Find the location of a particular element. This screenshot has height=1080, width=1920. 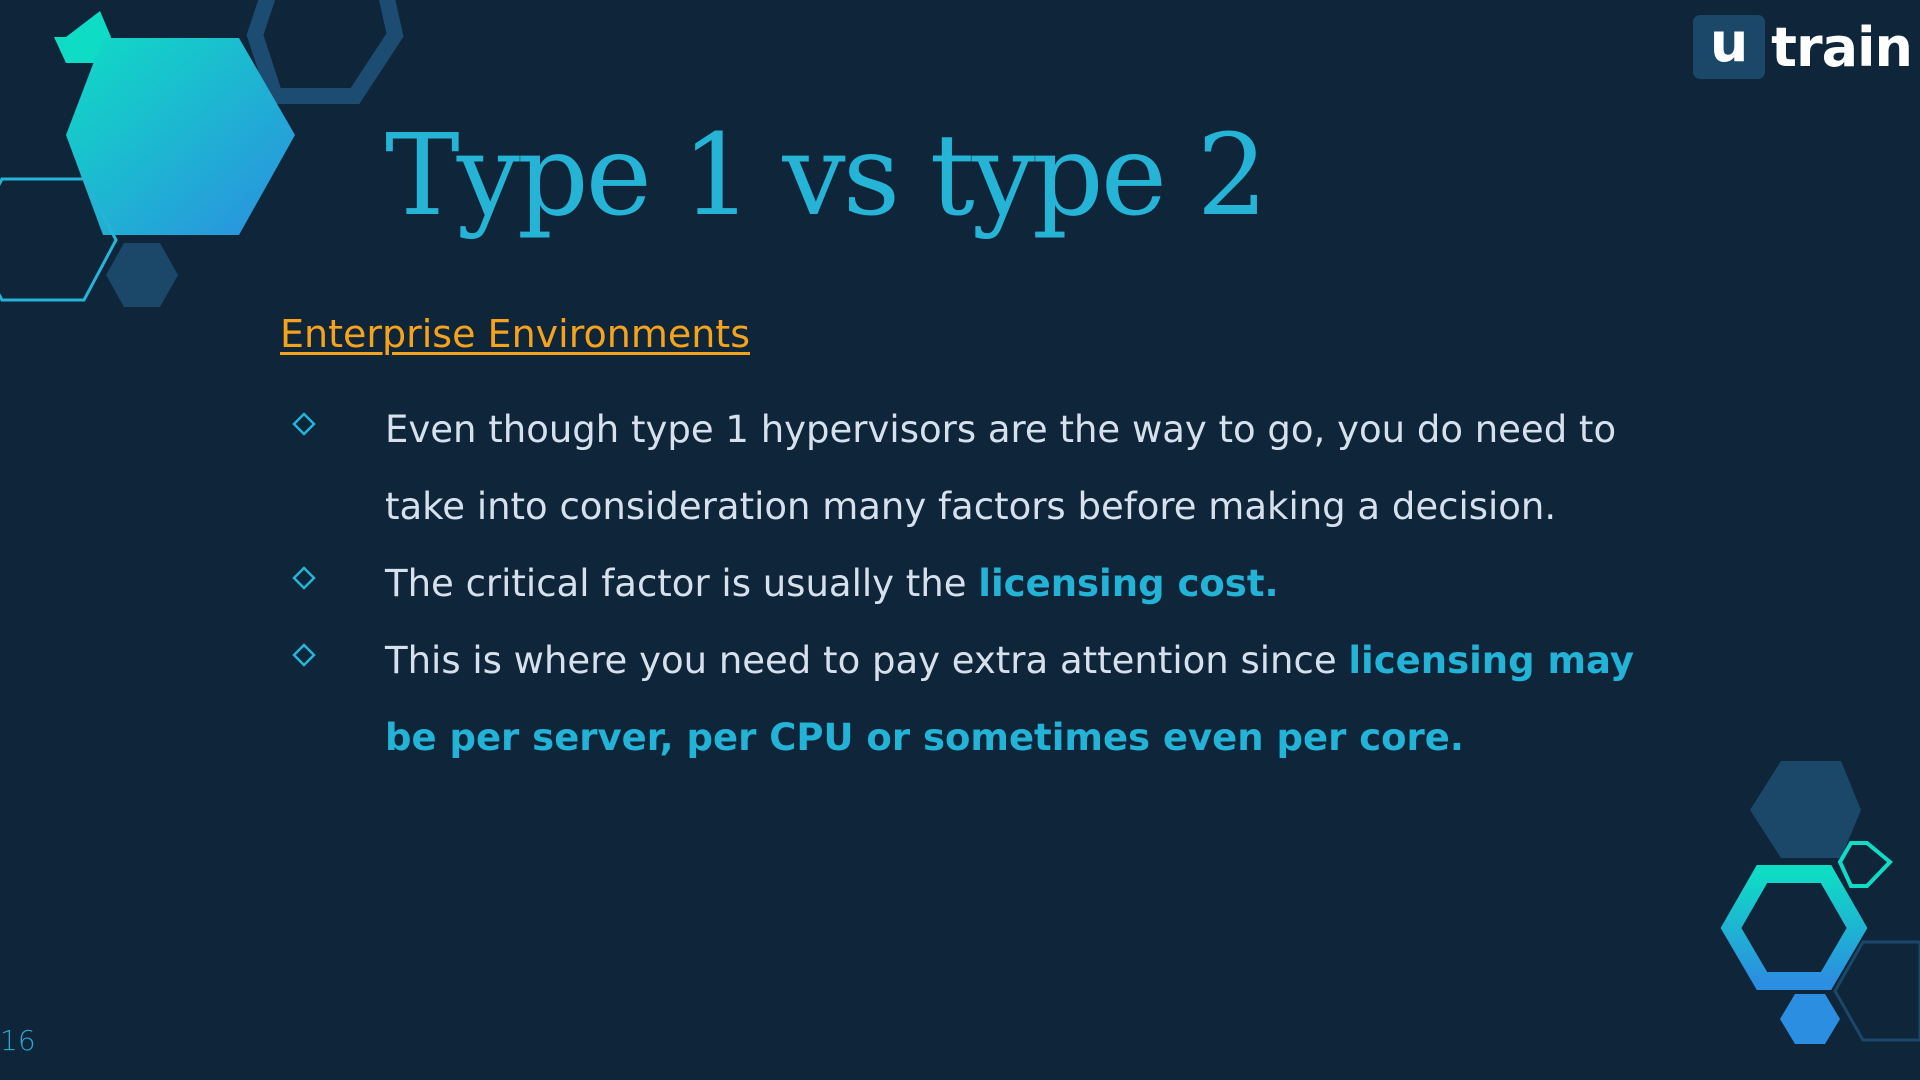

utrain-logo: u train is located at coordinates (1803, 47).